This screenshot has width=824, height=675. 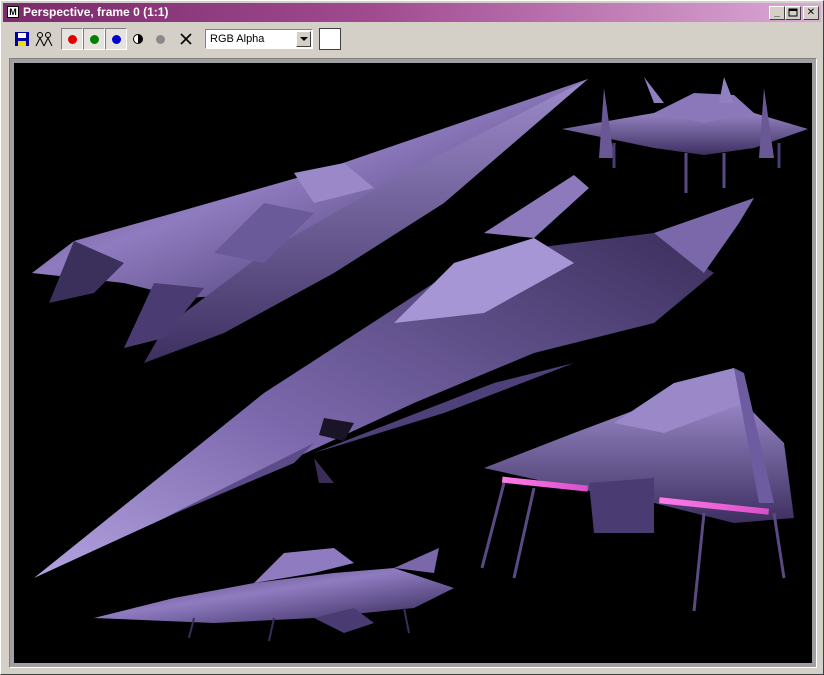 I want to click on clear-button, so click(x=186, y=39).